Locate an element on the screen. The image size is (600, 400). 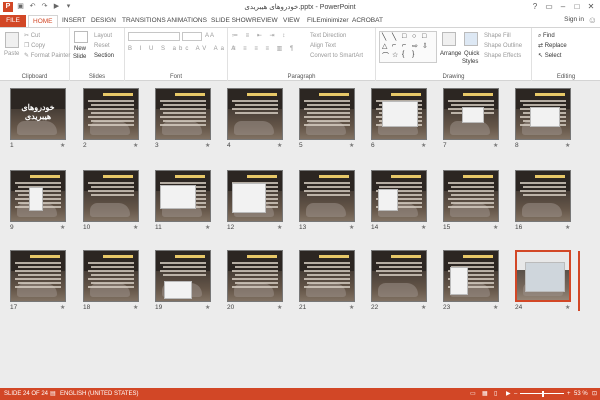
paste-icon is located at coordinates (12, 40).